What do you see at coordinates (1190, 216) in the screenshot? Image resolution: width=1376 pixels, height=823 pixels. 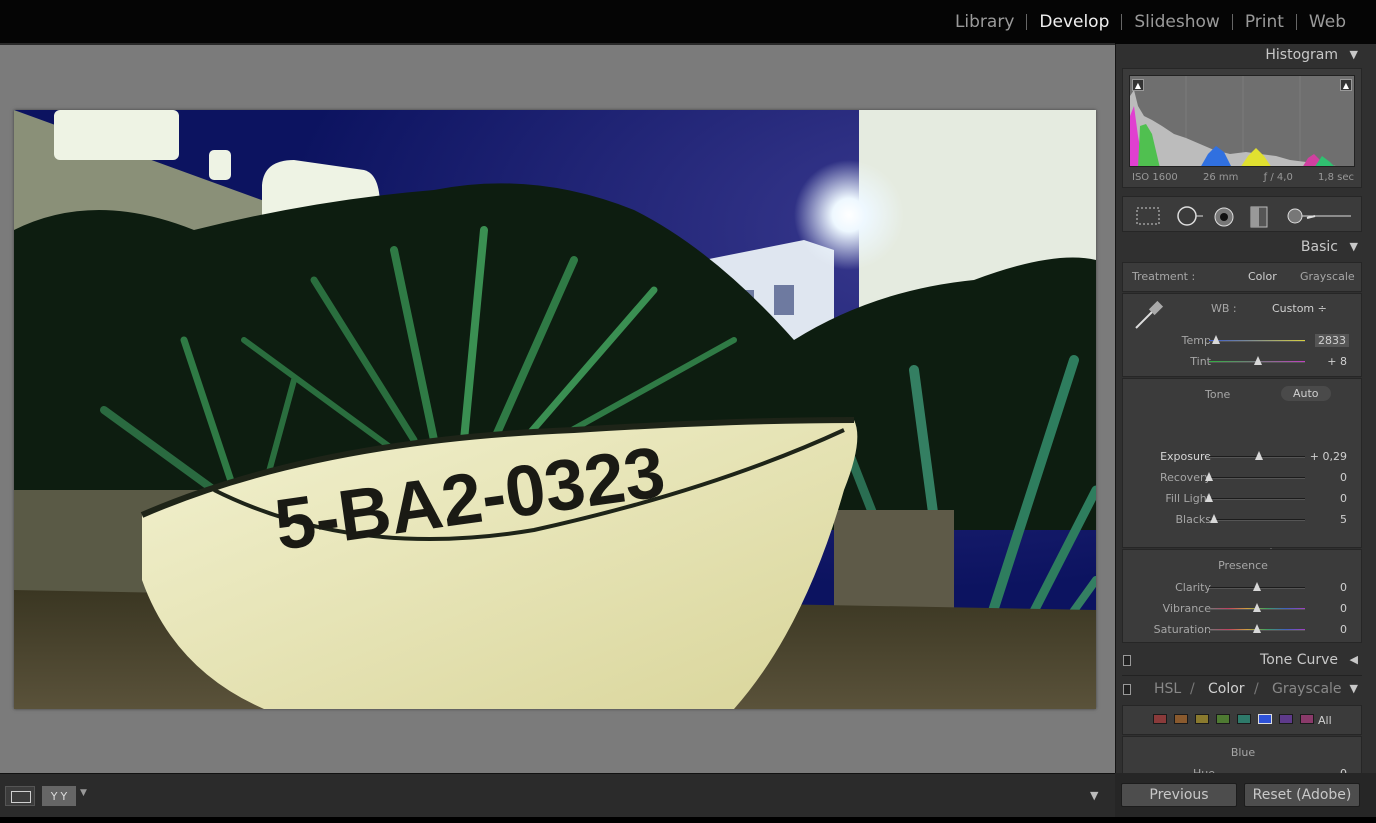 I see `spot-removal-icon` at bounding box center [1190, 216].